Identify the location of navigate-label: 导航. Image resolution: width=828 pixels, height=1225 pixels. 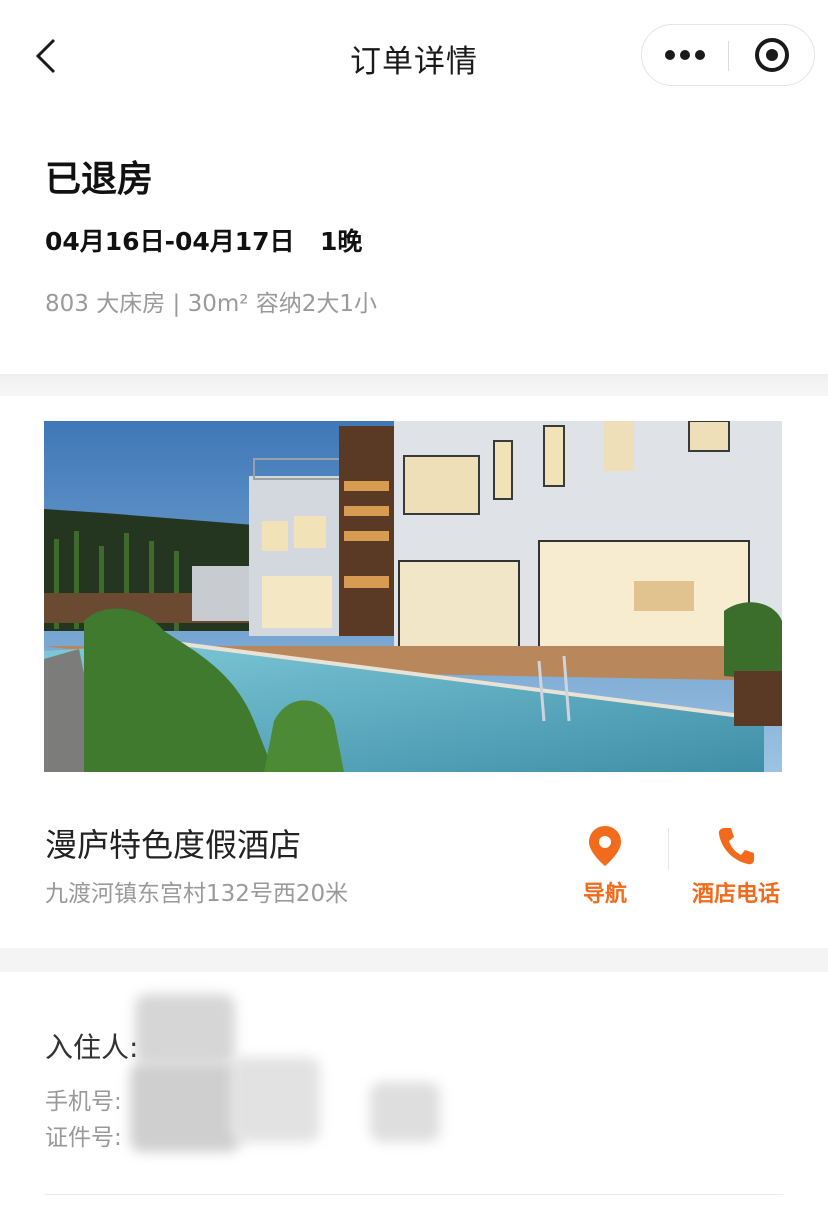
(604, 894).